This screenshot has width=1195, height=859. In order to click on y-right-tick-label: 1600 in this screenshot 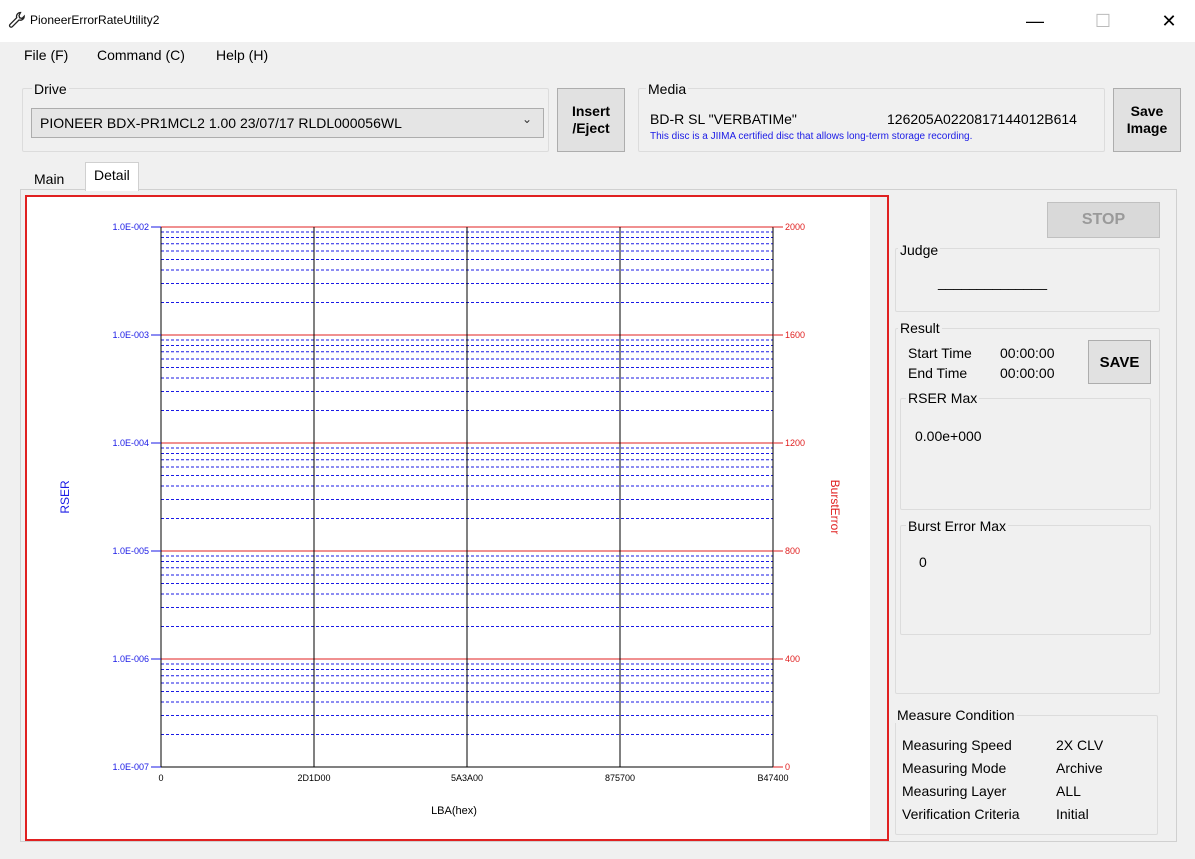, I will do `click(795, 335)`.